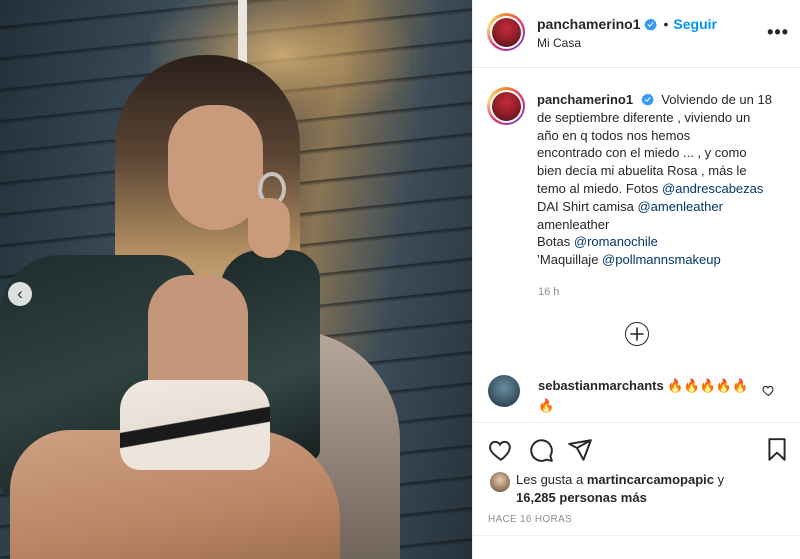 The width and height of the screenshot is (800, 559). What do you see at coordinates (642, 153) in the screenshot?
I see `caption-text-segment: encontrado con el miedo ... , y como` at bounding box center [642, 153].